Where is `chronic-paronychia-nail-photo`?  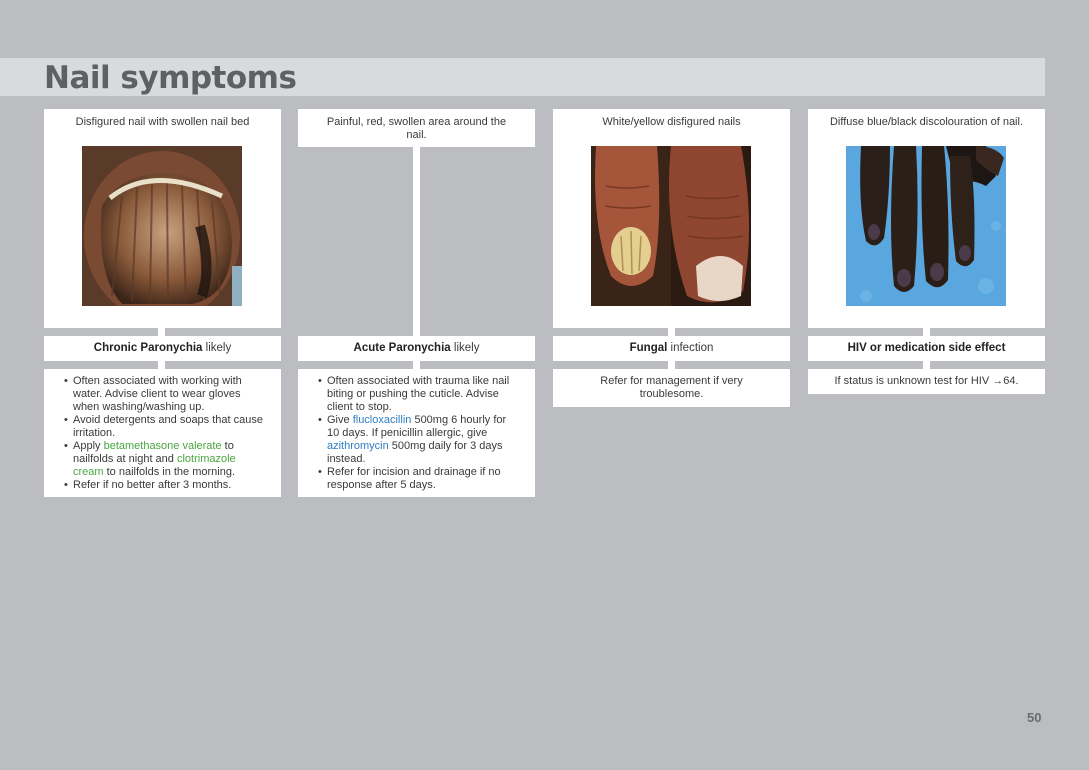 chronic-paronychia-nail-photo is located at coordinates (162, 226).